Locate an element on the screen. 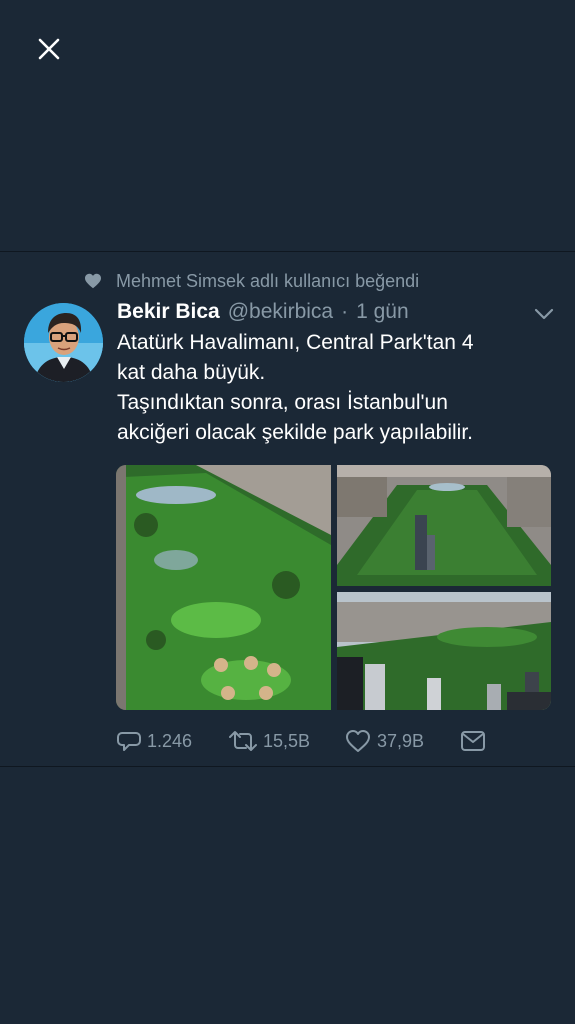  avatar is located at coordinates (63, 342).